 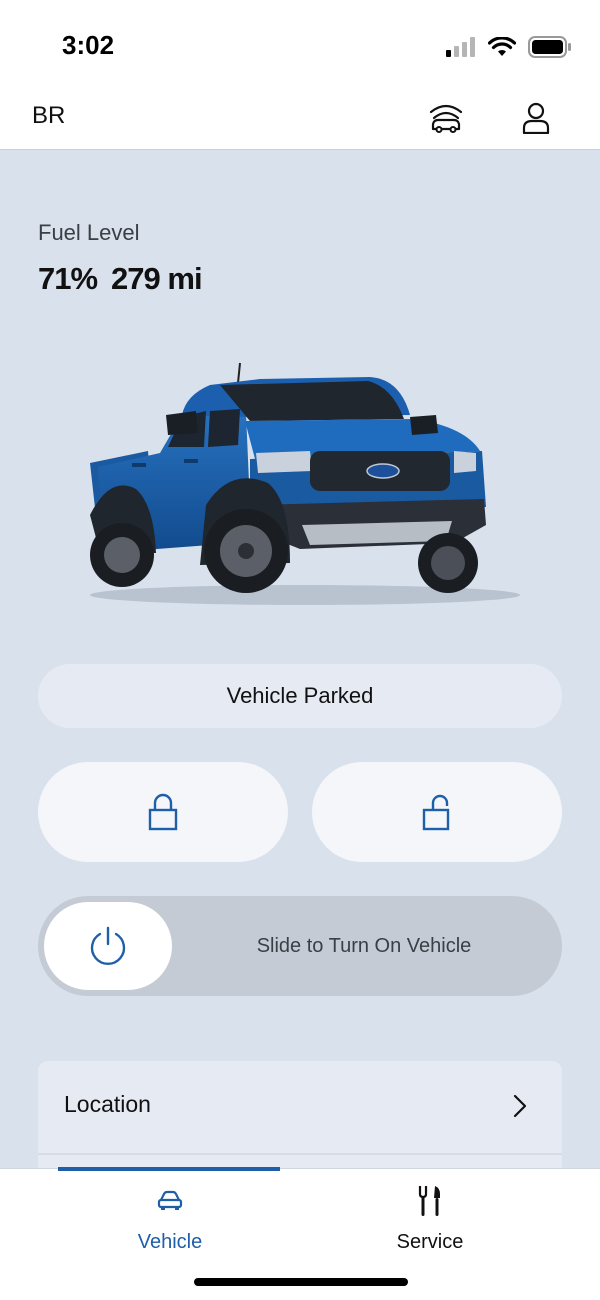 I want to click on account-icon, so click(x=536, y=118).